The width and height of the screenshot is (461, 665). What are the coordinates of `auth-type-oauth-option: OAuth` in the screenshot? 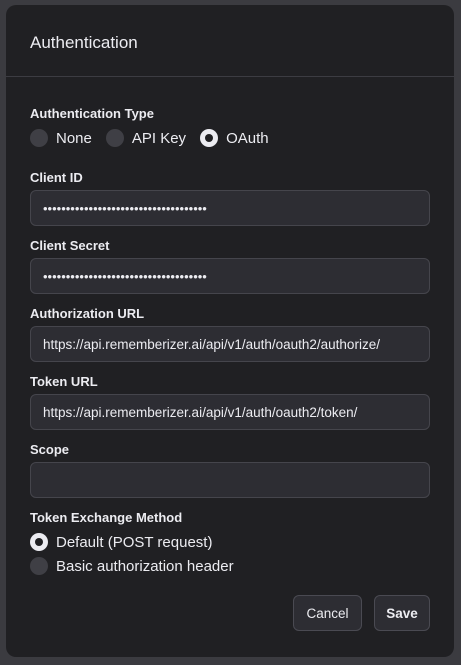 It's located at (234, 138).